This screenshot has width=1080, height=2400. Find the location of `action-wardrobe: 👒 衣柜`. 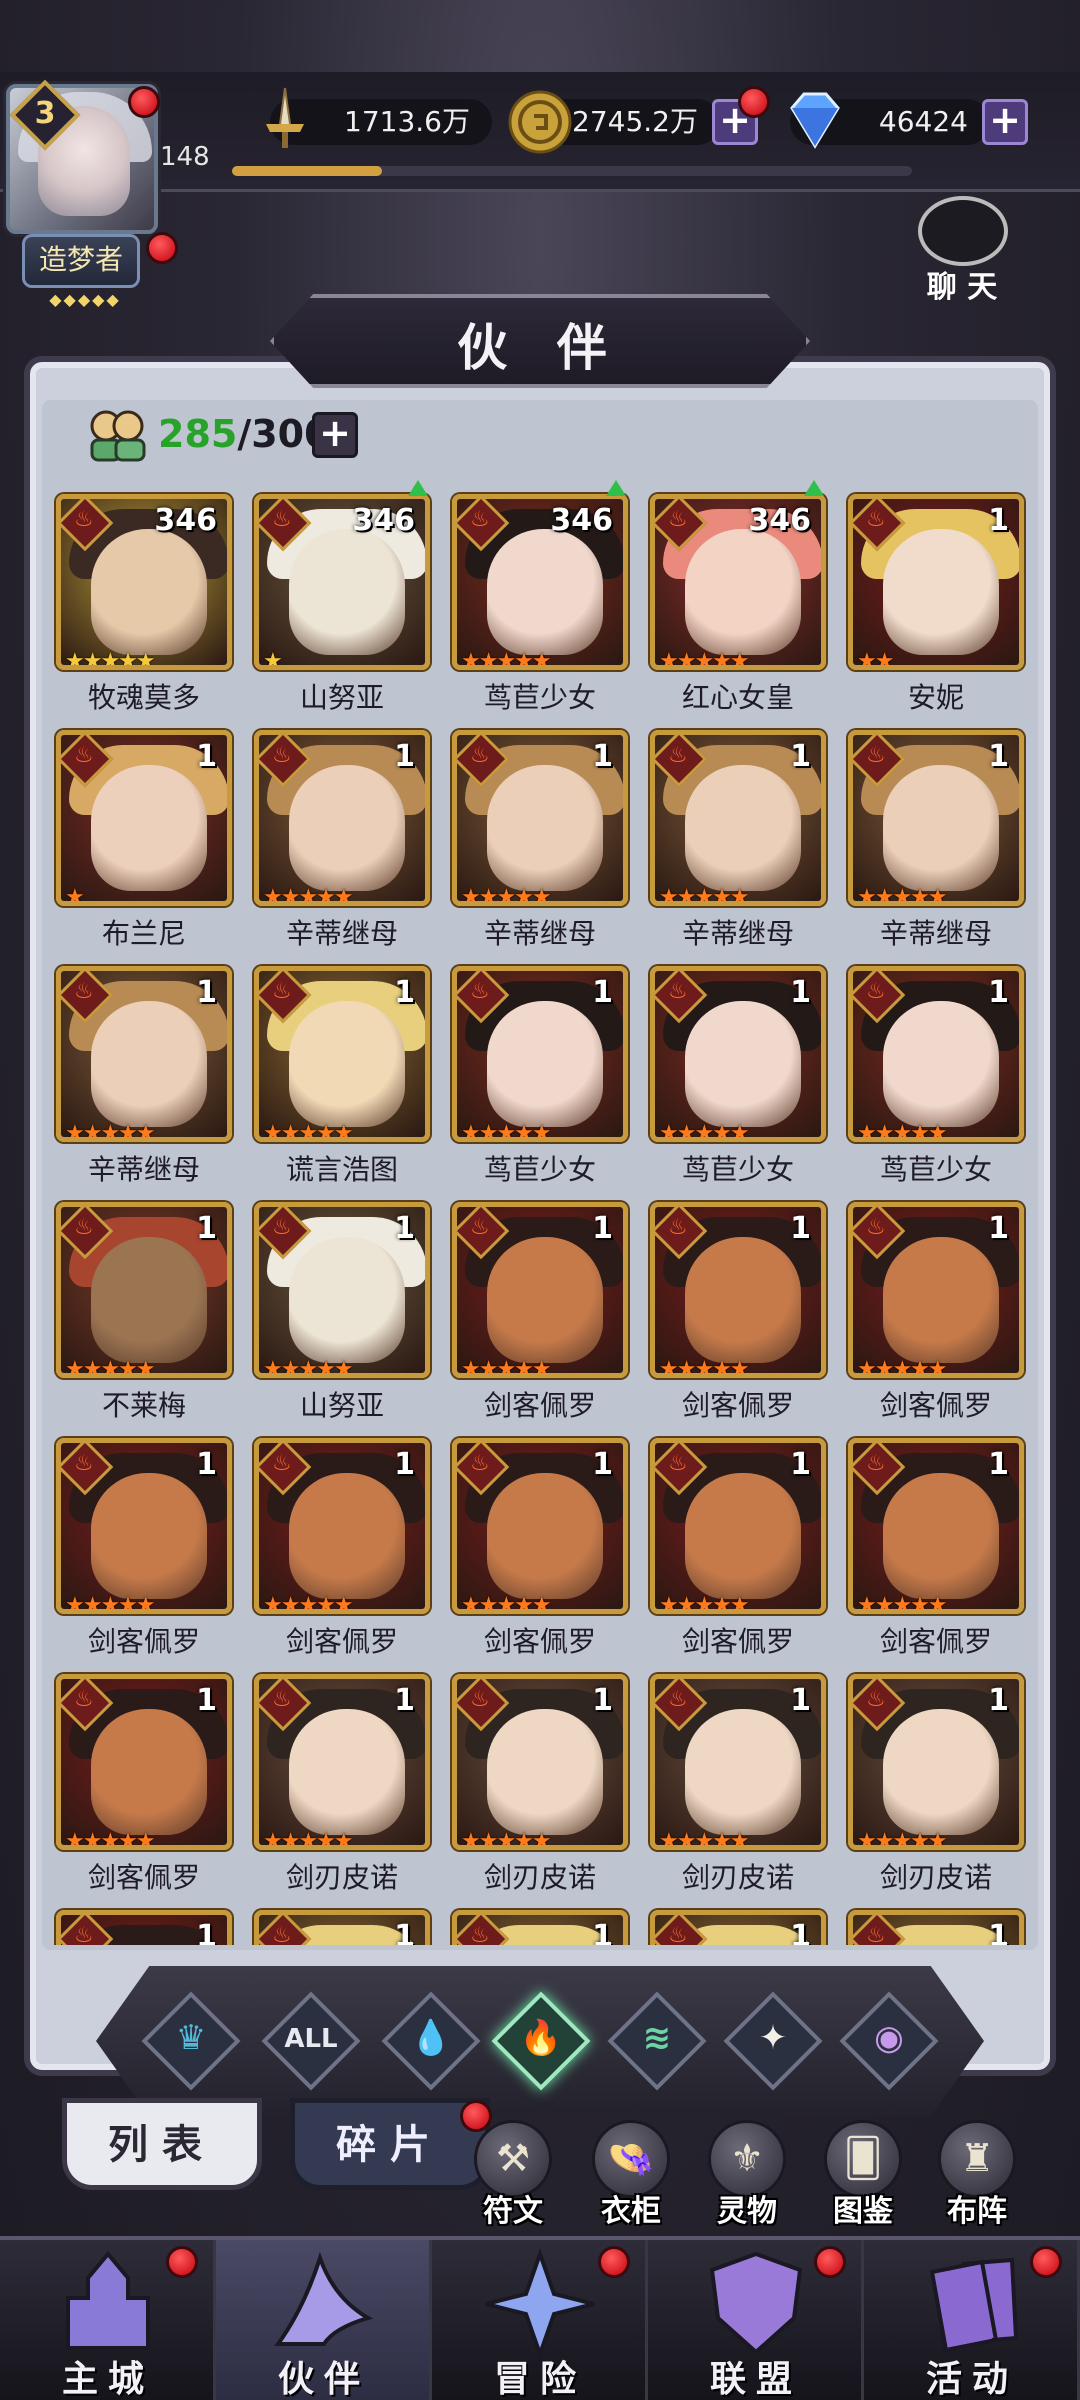

action-wardrobe: 👒 衣柜 is located at coordinates (631, 2174).